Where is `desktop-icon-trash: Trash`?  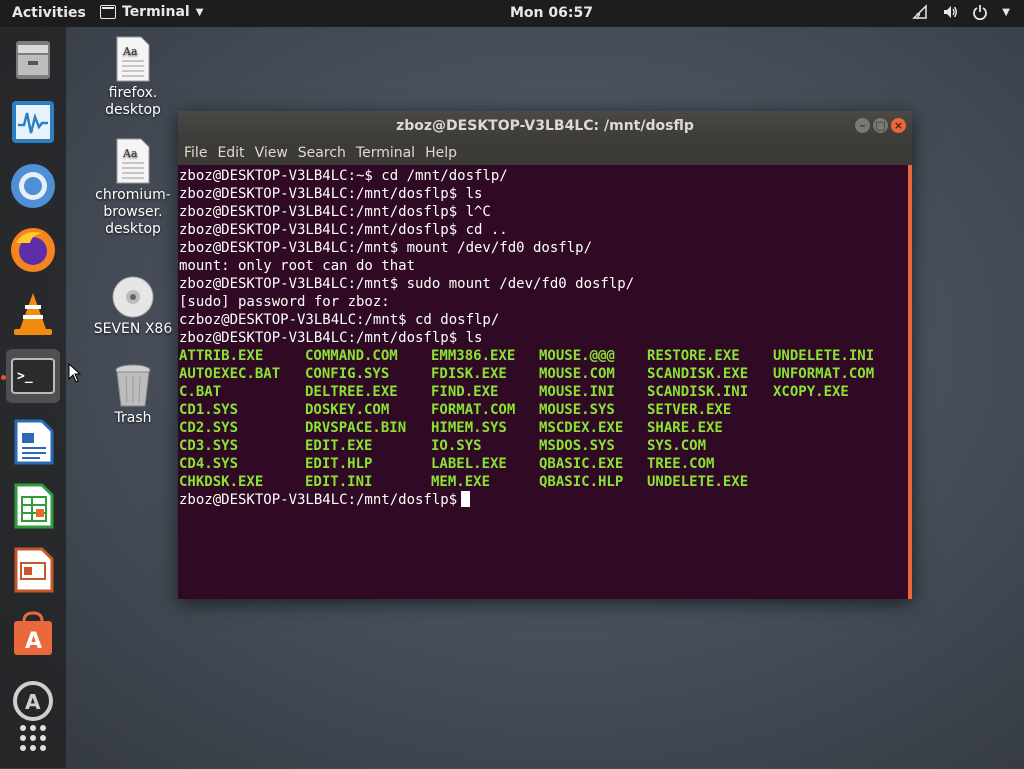
desktop-icon-trash: Trash is located at coordinates (133, 394).